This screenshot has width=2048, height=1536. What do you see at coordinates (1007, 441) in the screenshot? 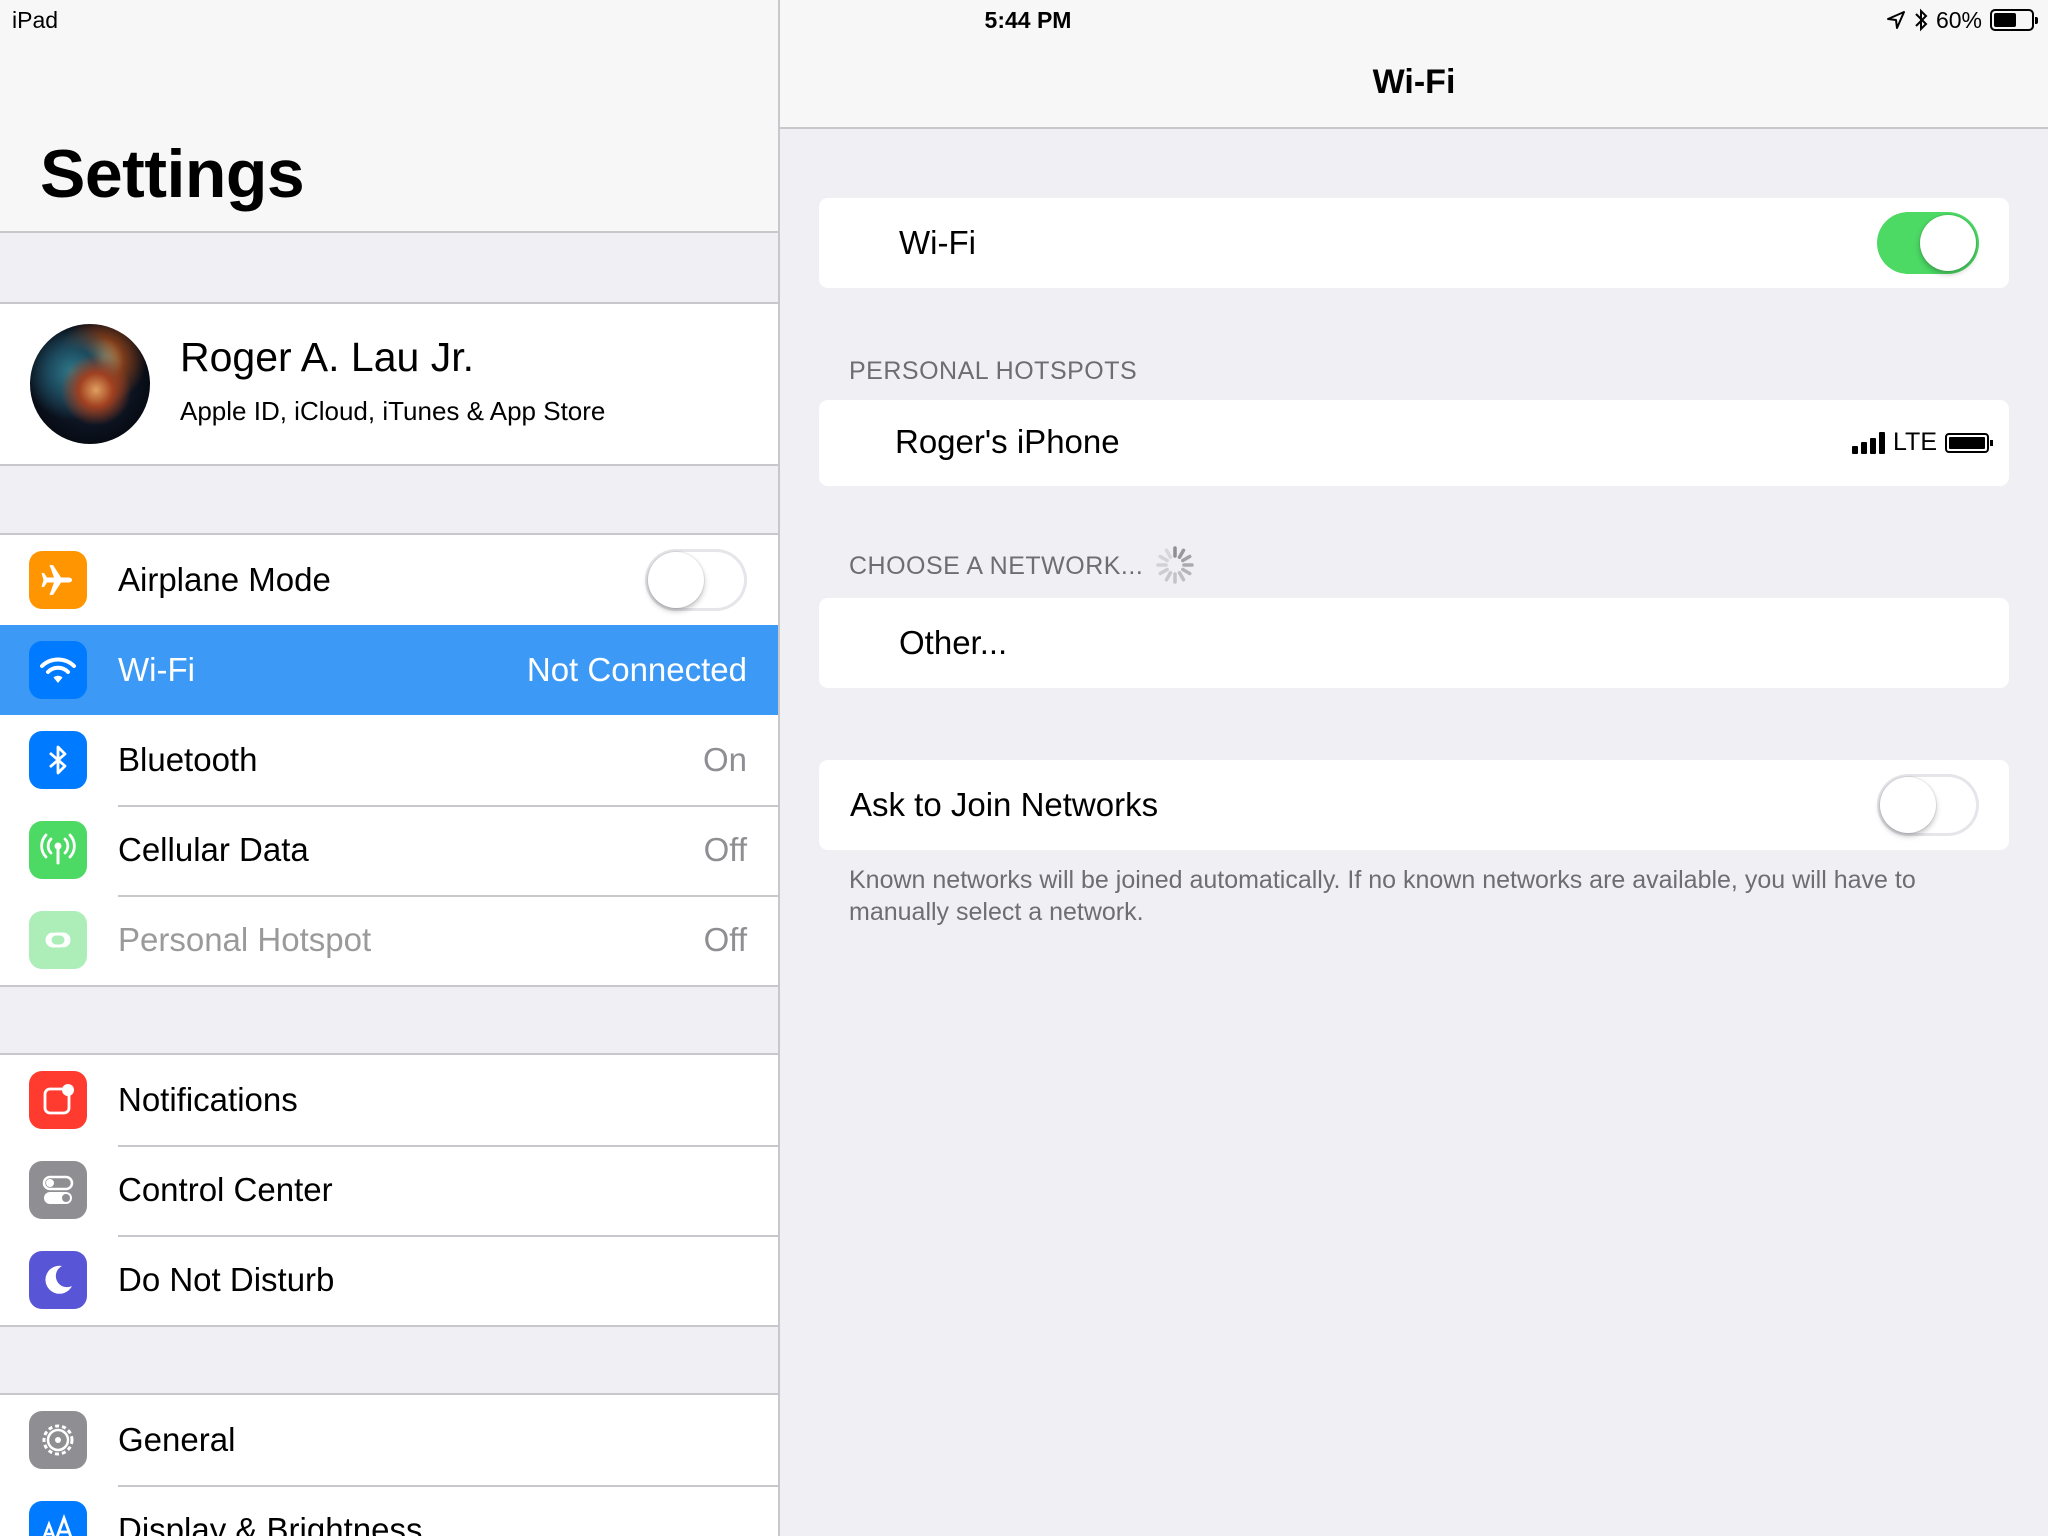
I see `hotspot-name: Roger's iPhone` at bounding box center [1007, 441].